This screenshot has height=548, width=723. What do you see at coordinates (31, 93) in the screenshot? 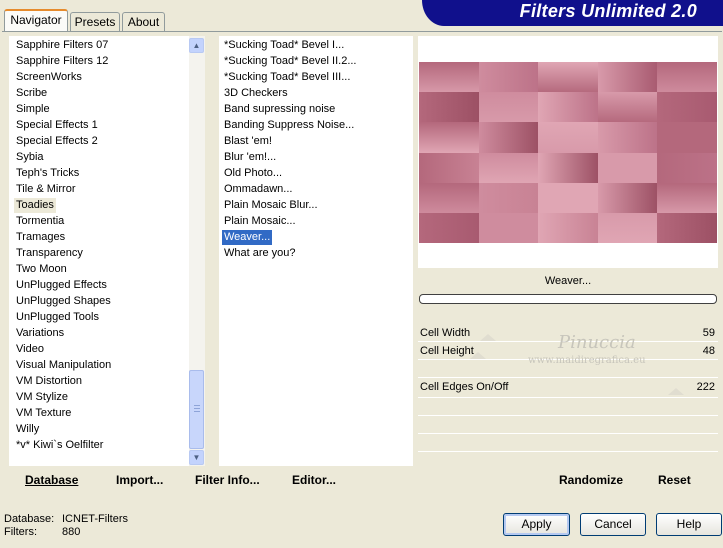
I see `category-item: Scribe` at bounding box center [31, 93].